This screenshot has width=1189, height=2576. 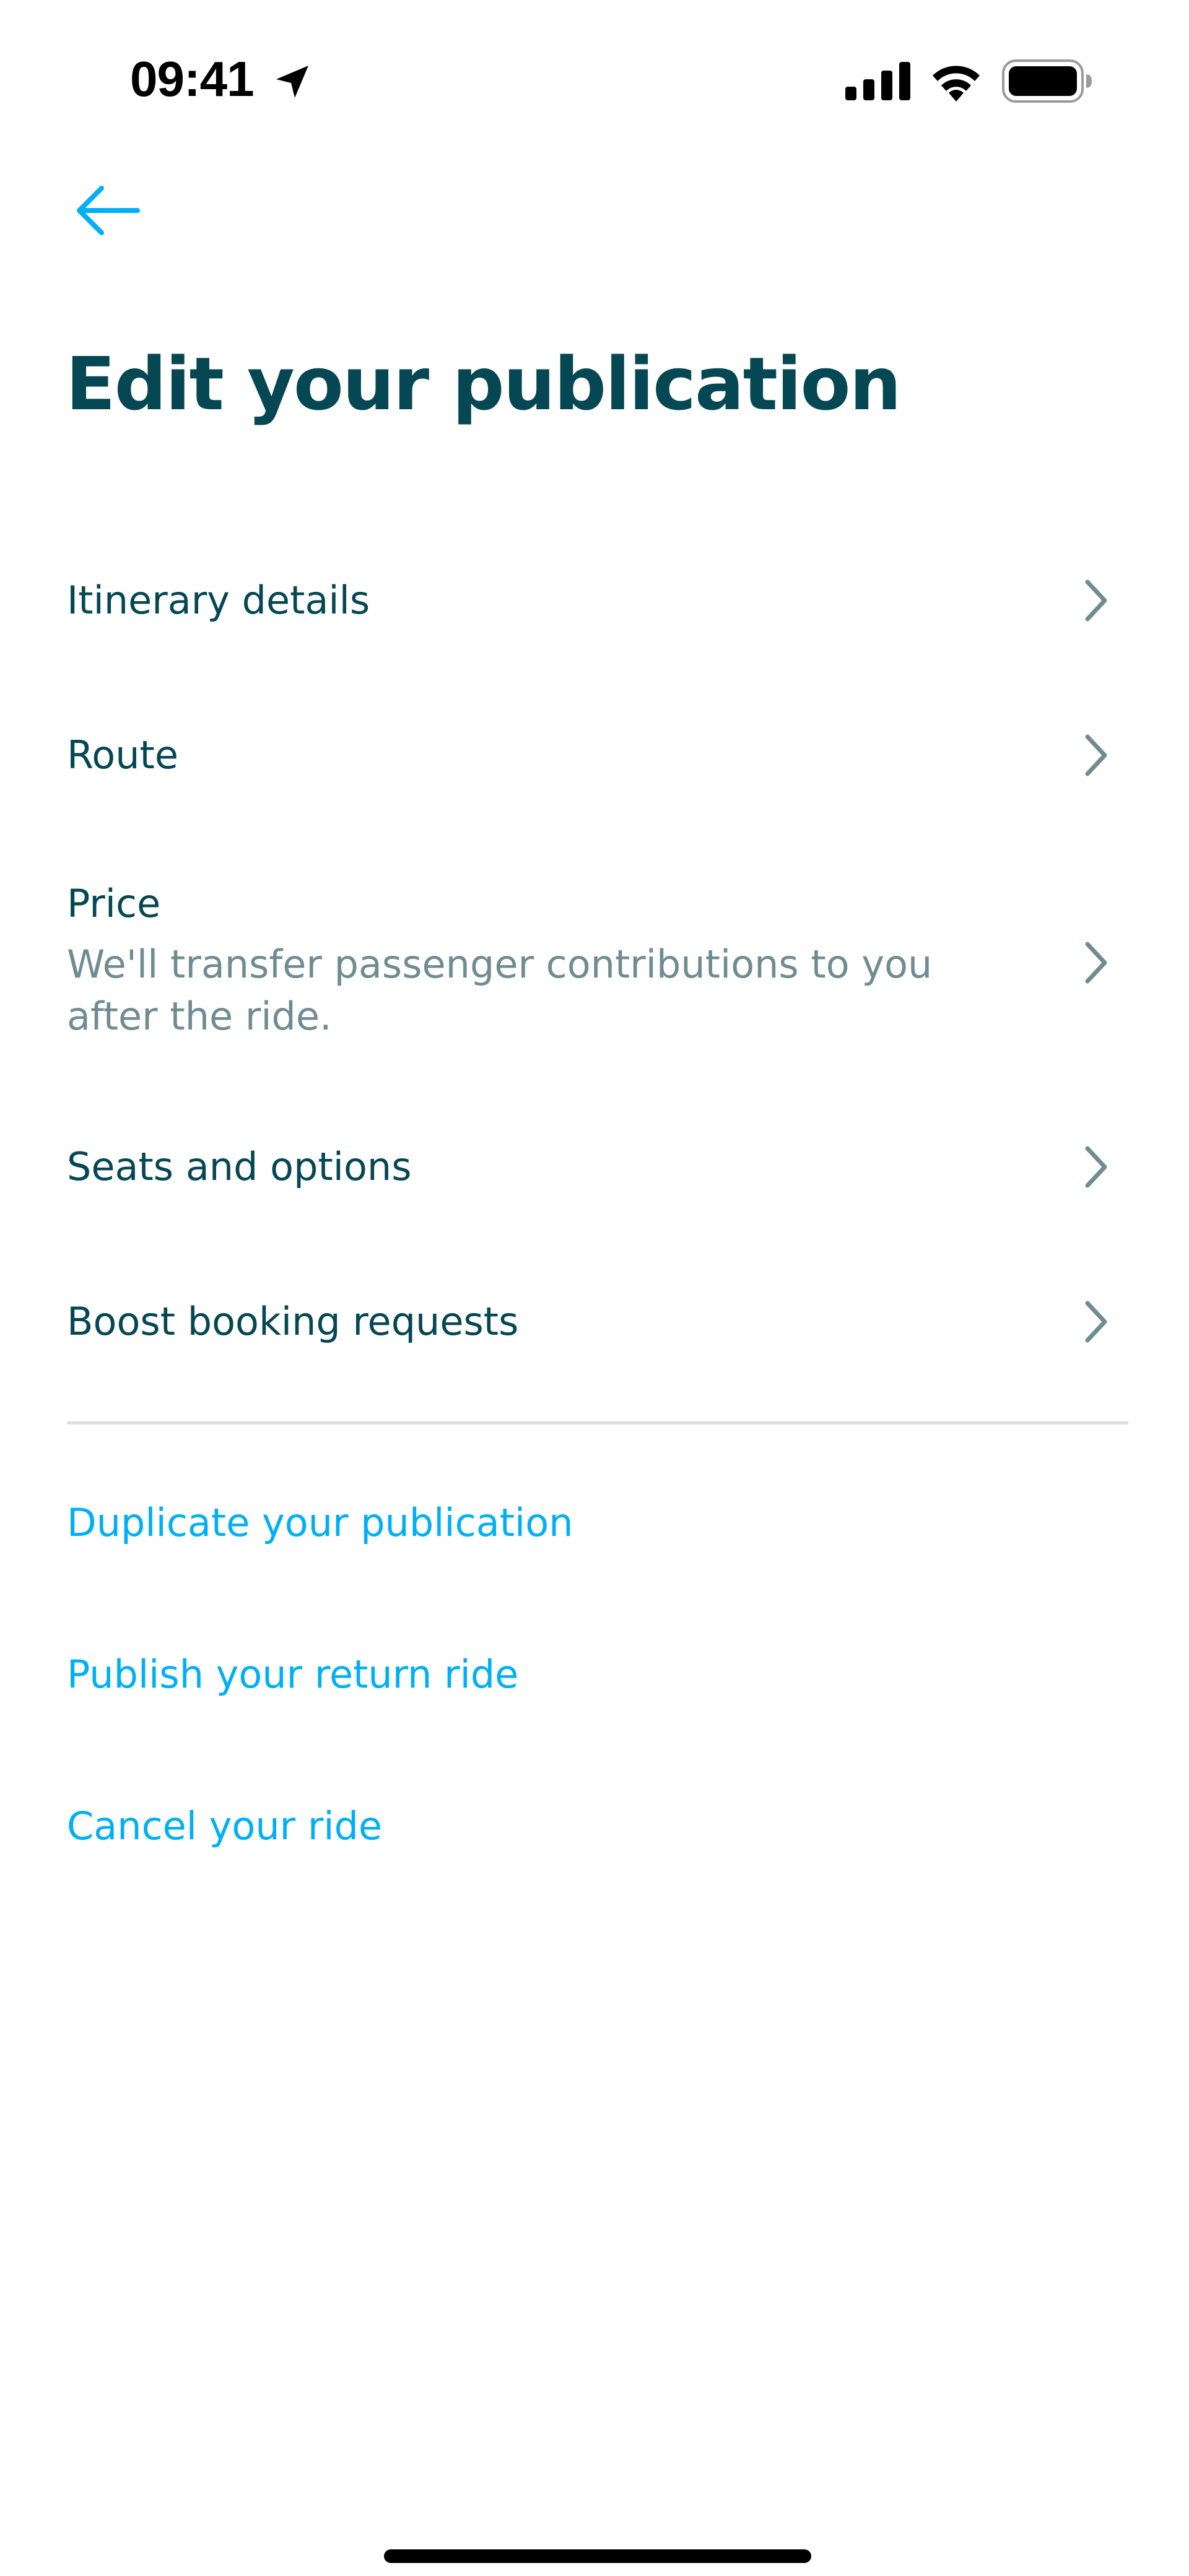 I want to click on menu-item-label: Seats and options, so click(x=239, y=1166).